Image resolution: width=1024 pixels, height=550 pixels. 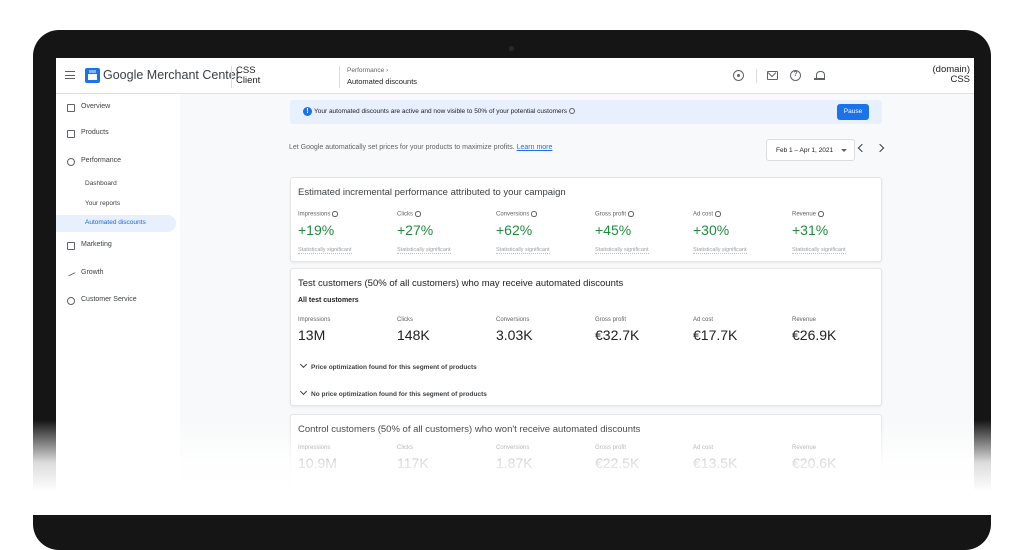 I want to click on overview-icon, so click(x=71, y=108).